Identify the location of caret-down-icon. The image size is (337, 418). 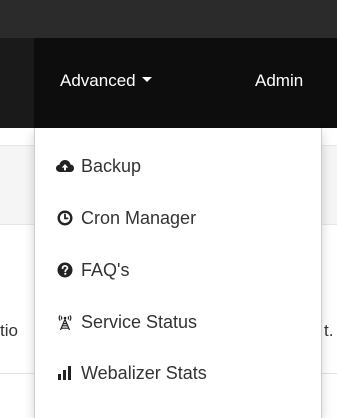
(146, 80).